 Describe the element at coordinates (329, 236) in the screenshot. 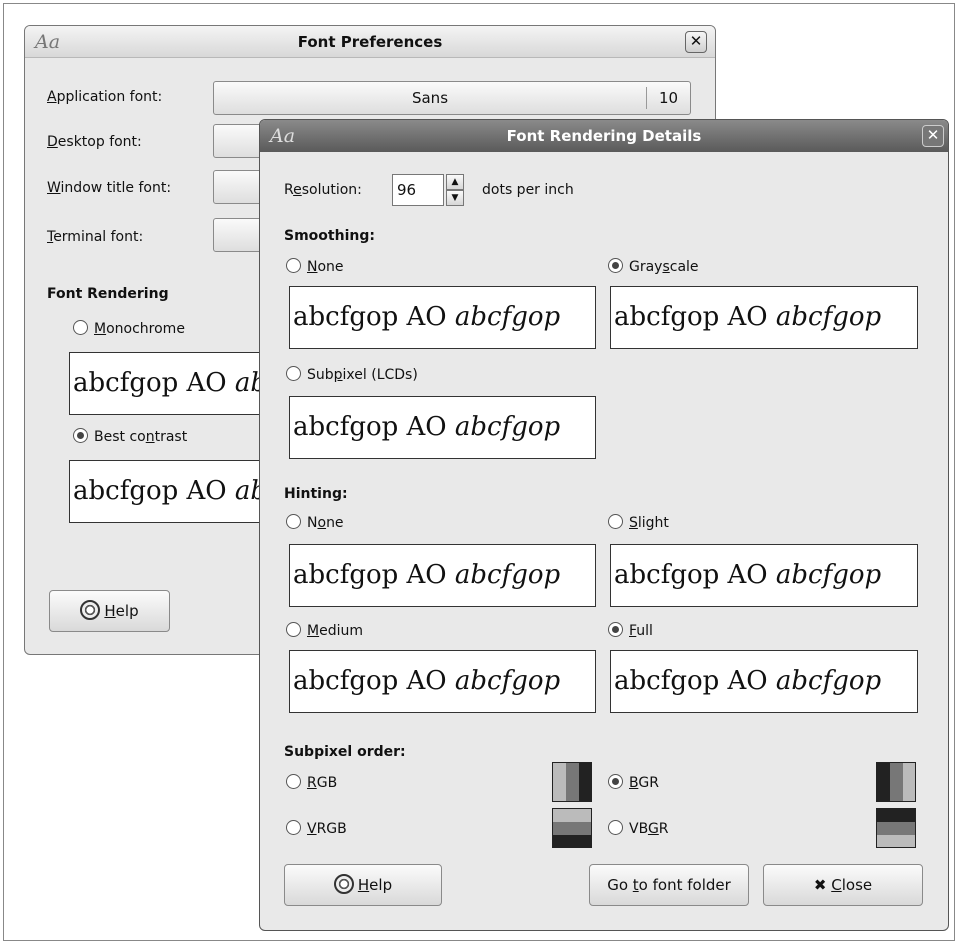

I see `smoothing-heading: Smoothing:` at that location.